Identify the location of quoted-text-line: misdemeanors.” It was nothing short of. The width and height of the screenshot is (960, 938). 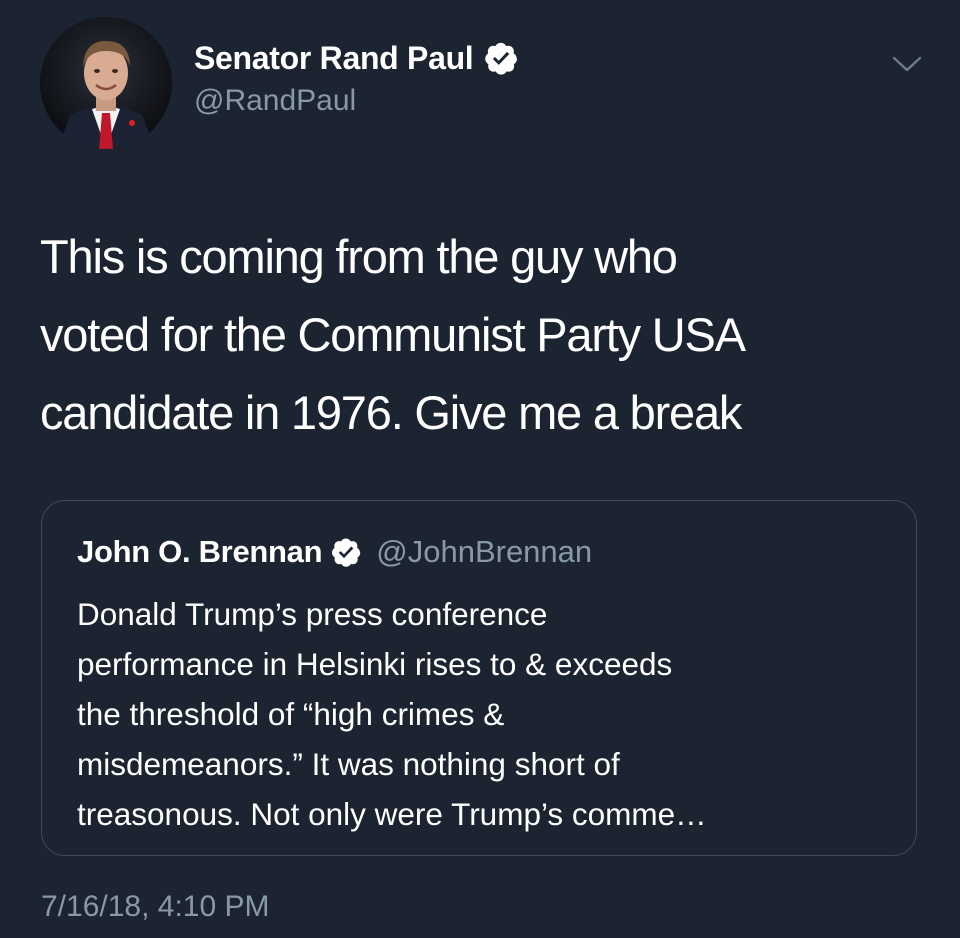
(348, 764).